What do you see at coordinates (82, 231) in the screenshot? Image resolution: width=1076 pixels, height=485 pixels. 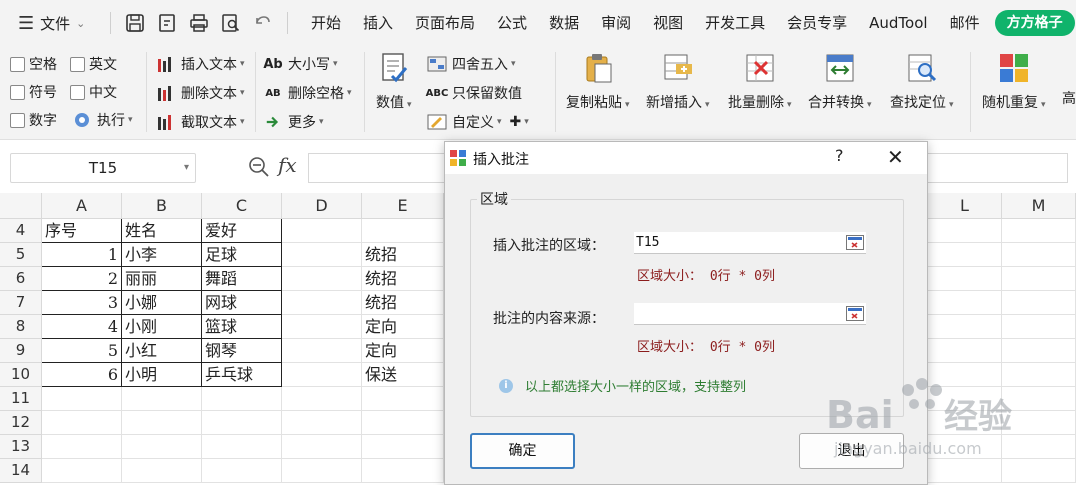 I see `cell: 序号` at bounding box center [82, 231].